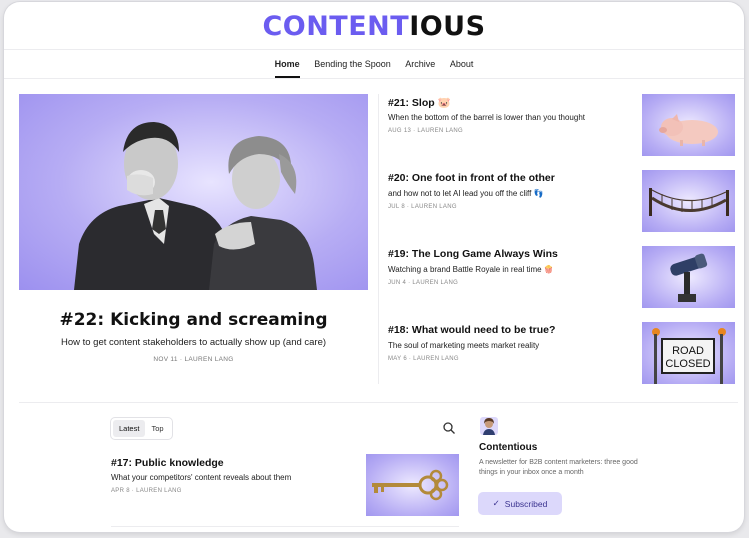 The image size is (749, 538). Describe the element at coordinates (513, 330) in the screenshot. I see `post-title: #18: What would need to be true?` at that location.